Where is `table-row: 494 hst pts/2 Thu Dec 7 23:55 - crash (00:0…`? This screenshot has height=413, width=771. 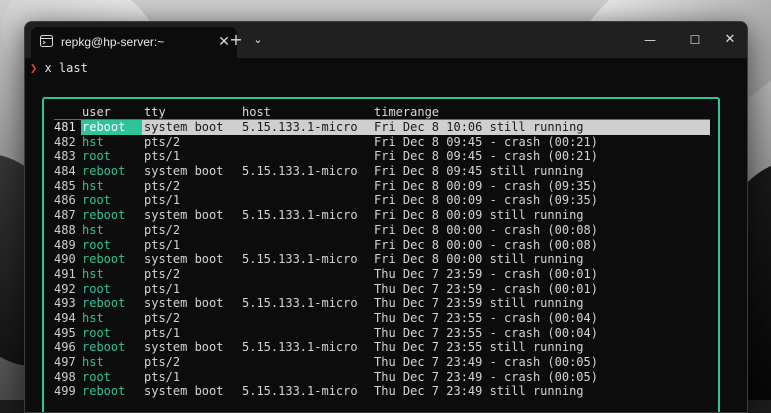
table-row: 494 hst pts/2 Thu Dec 7 23:55 - crash (00:0… is located at coordinates (381, 318).